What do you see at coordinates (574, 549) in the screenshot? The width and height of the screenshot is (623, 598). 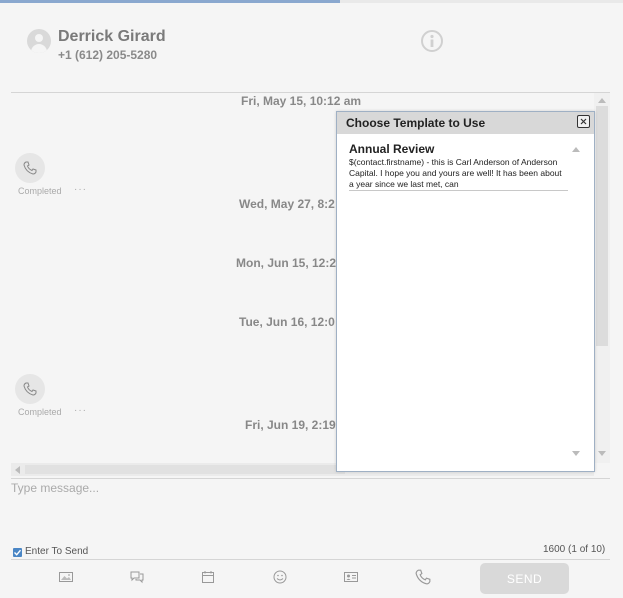 I see `character-counter: 1600 (1 of 10)` at bounding box center [574, 549].